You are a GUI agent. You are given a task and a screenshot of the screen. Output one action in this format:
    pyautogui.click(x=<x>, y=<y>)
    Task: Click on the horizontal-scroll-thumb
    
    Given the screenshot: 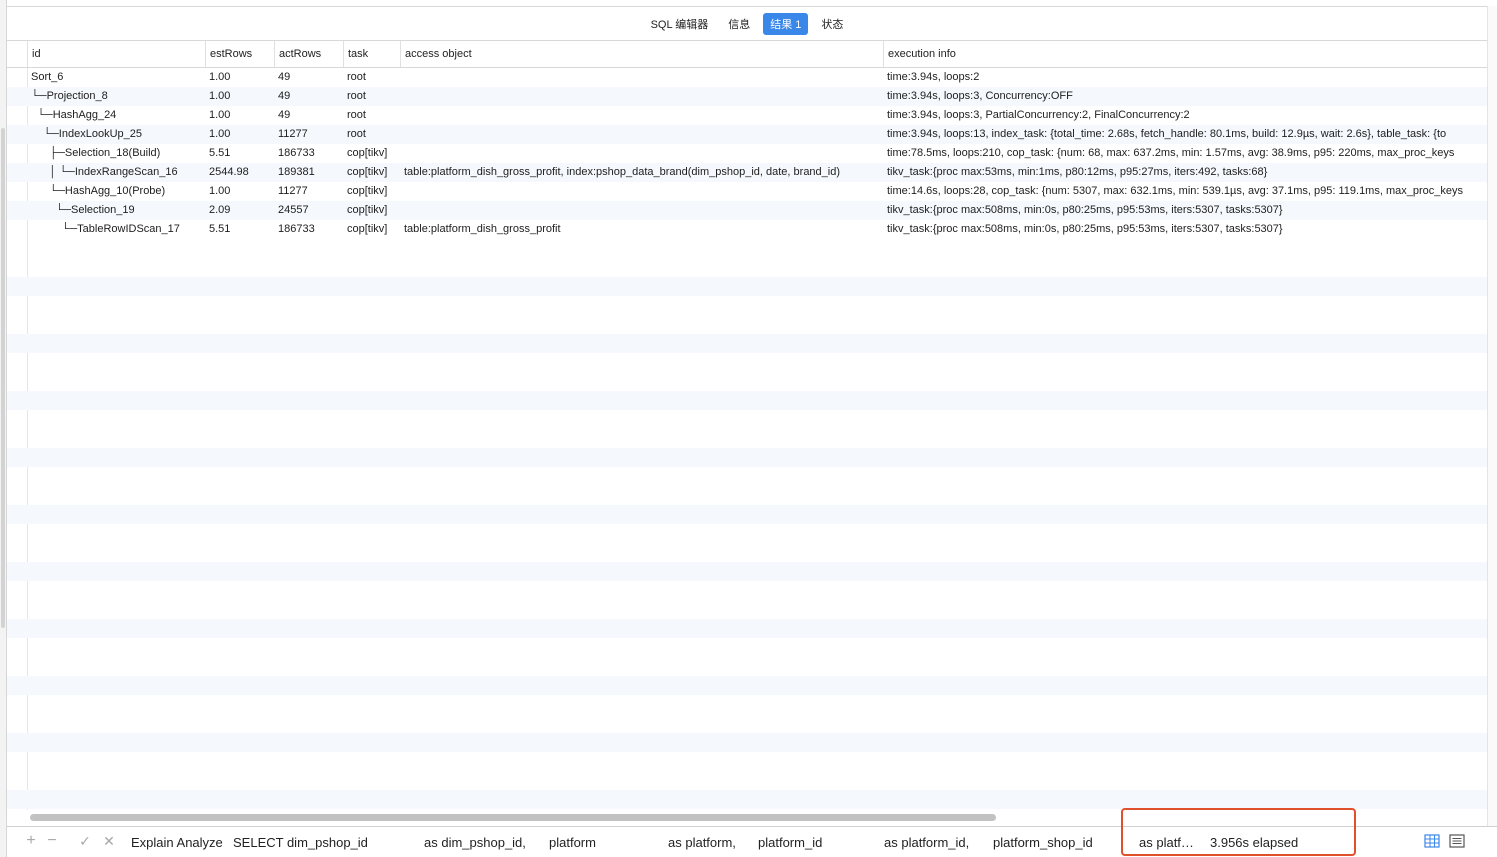 What is the action you would take?
    pyautogui.click(x=513, y=817)
    